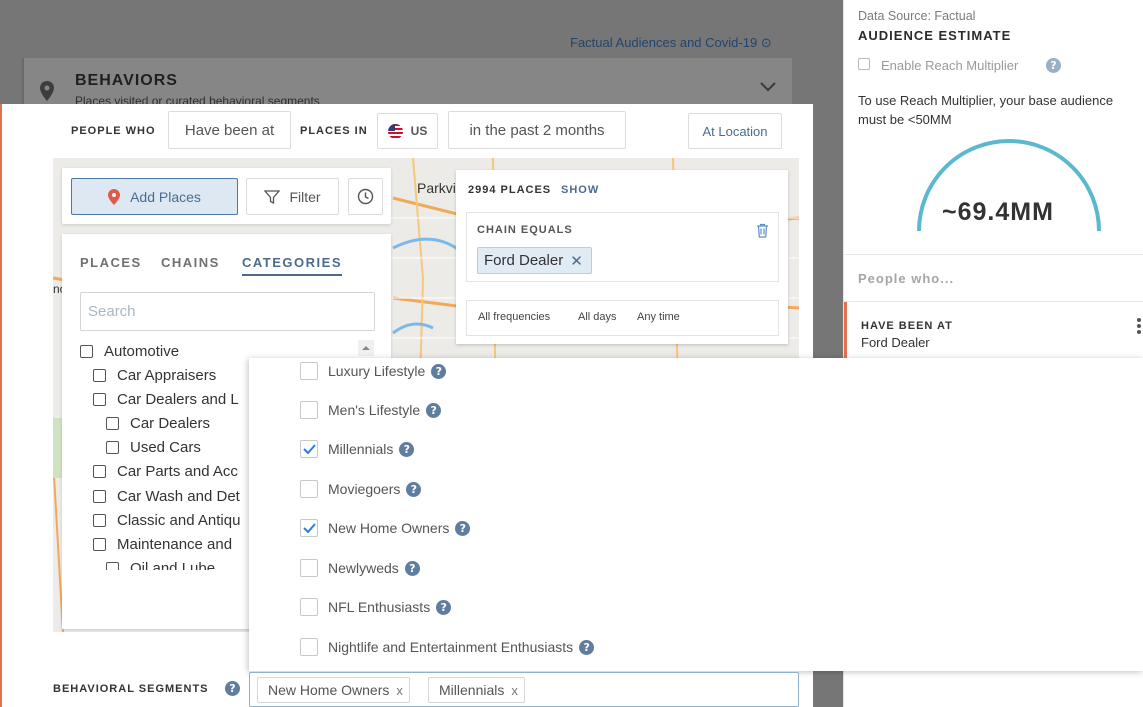 Image resolution: width=1143 pixels, height=707 pixels. Describe the element at coordinates (366, 348) in the screenshot. I see `scroll-up-arrow-icon` at that location.